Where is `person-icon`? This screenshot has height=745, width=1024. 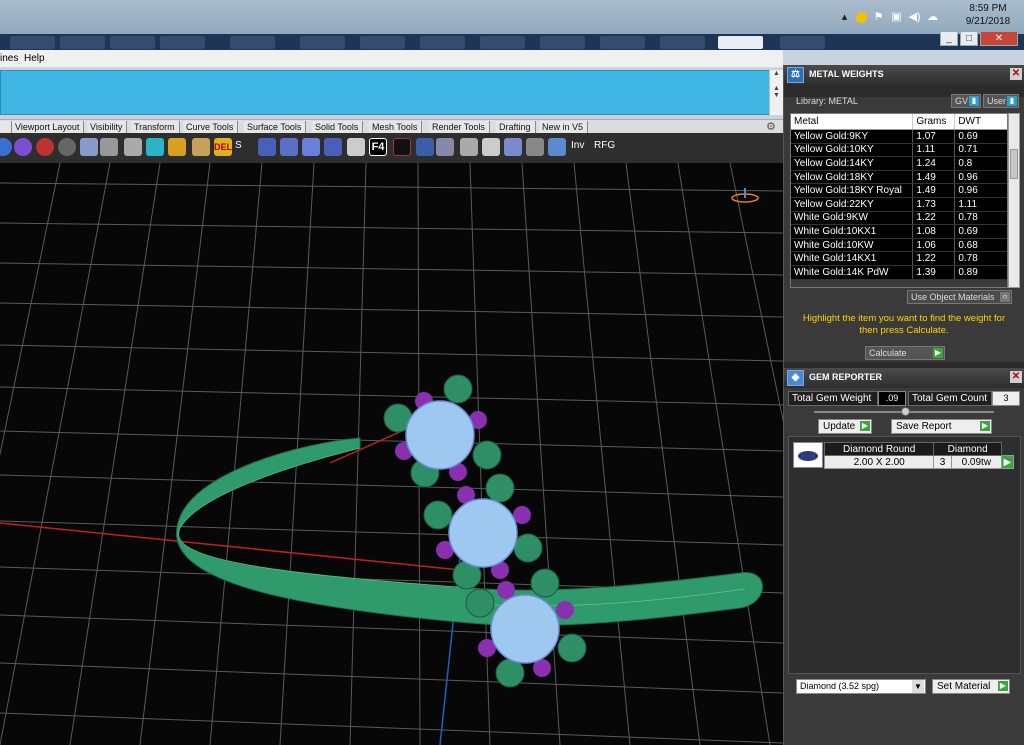 person-icon is located at coordinates (557, 147).